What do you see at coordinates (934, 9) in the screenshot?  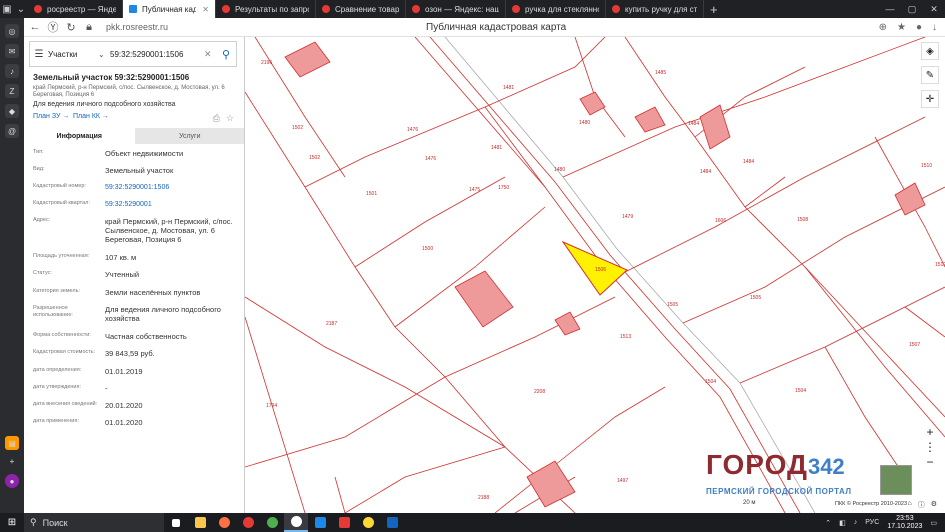 I see `close-window-icon: ✕` at bounding box center [934, 9].